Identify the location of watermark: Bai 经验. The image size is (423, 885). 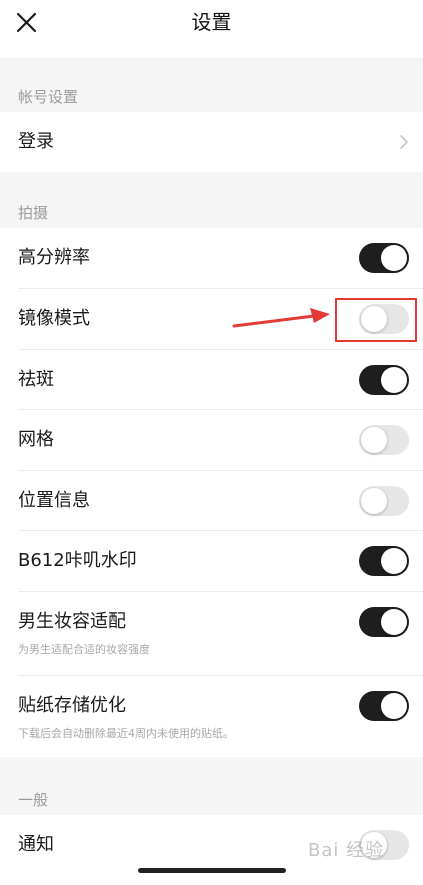
(346, 850).